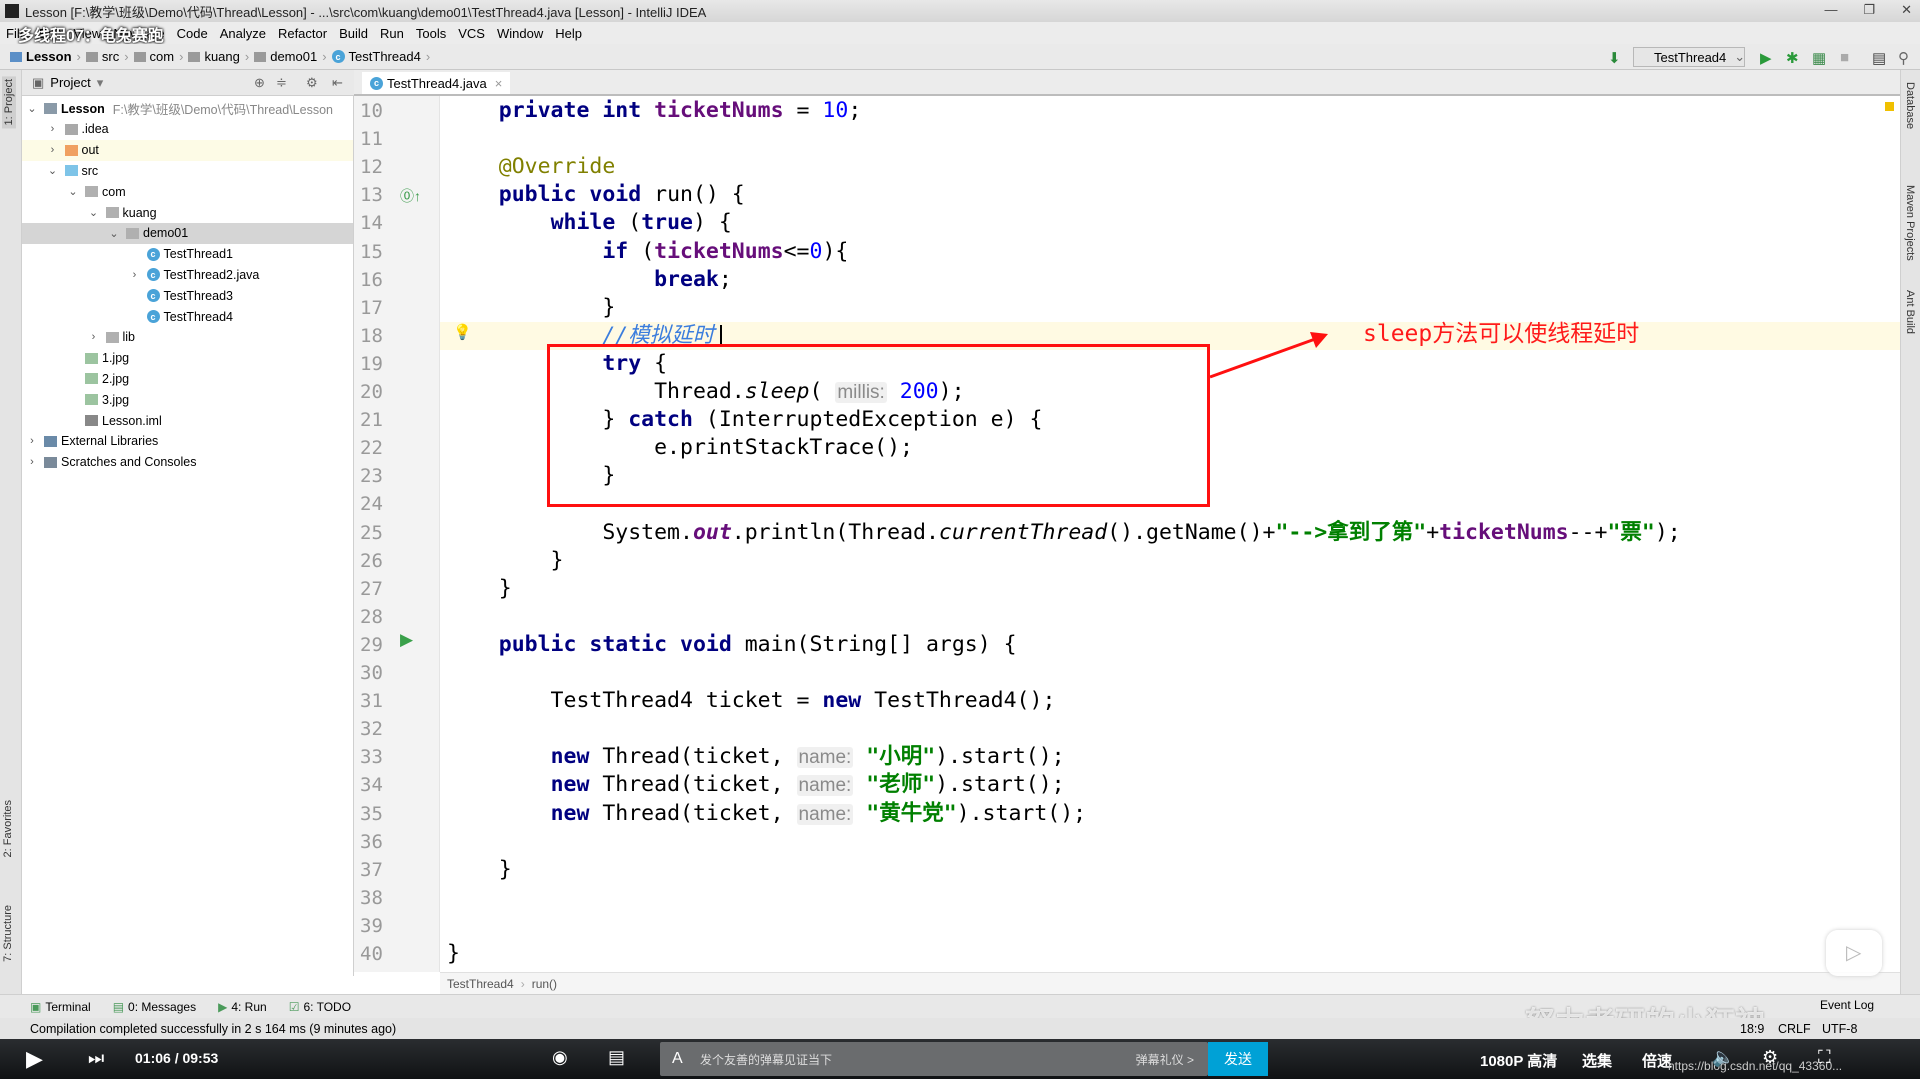  Describe the element at coordinates (1839, 1029) in the screenshot. I see `encoding: UTF-8` at that location.